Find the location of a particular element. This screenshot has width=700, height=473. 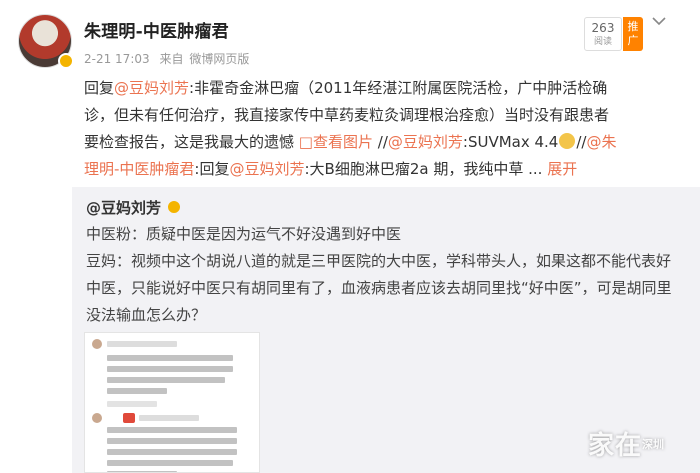

read-label: 阅读 is located at coordinates (602, 42).